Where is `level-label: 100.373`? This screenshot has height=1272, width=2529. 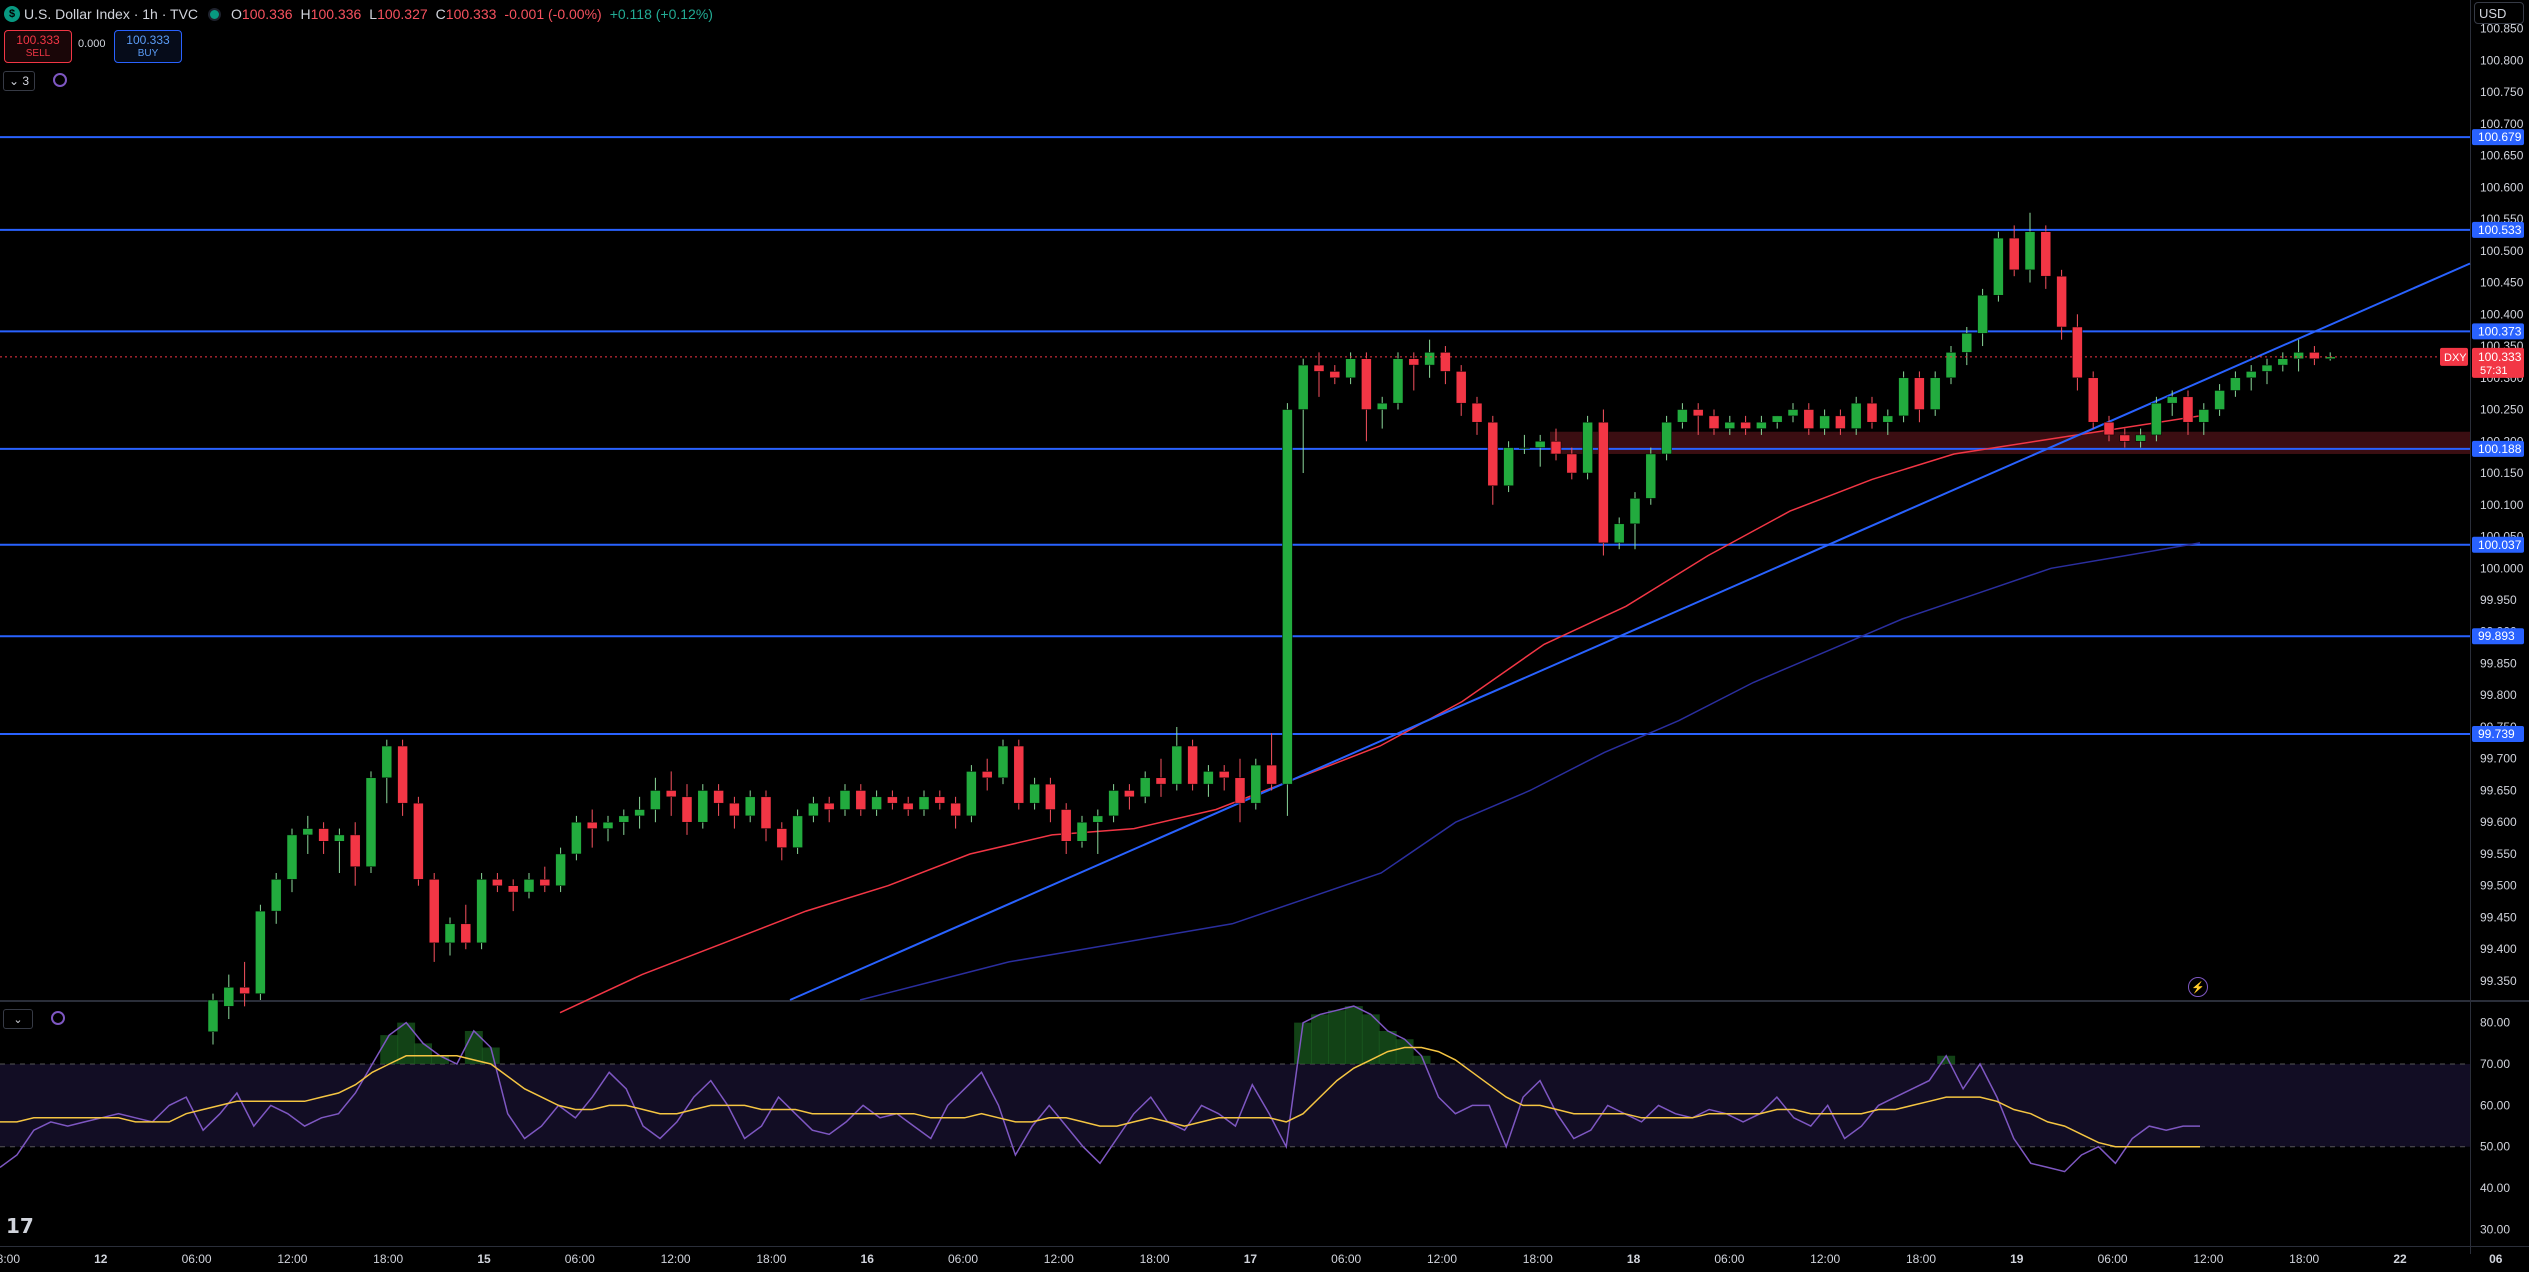 level-label: 100.373 is located at coordinates (2500, 331).